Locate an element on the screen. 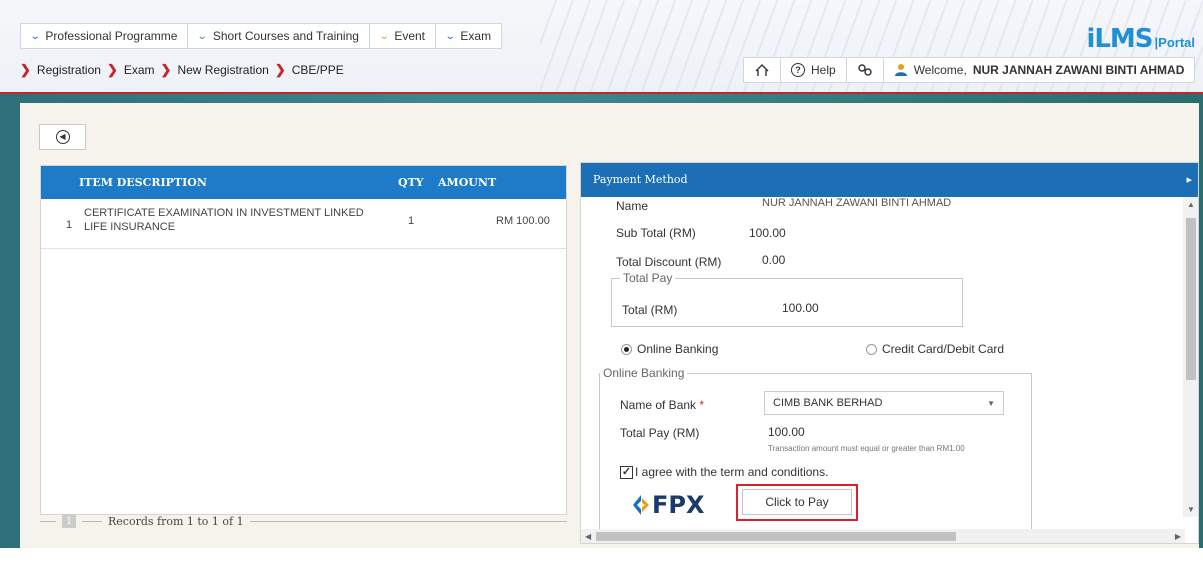 This screenshot has height=571, width=1203. name-label: Name is located at coordinates (632, 206).